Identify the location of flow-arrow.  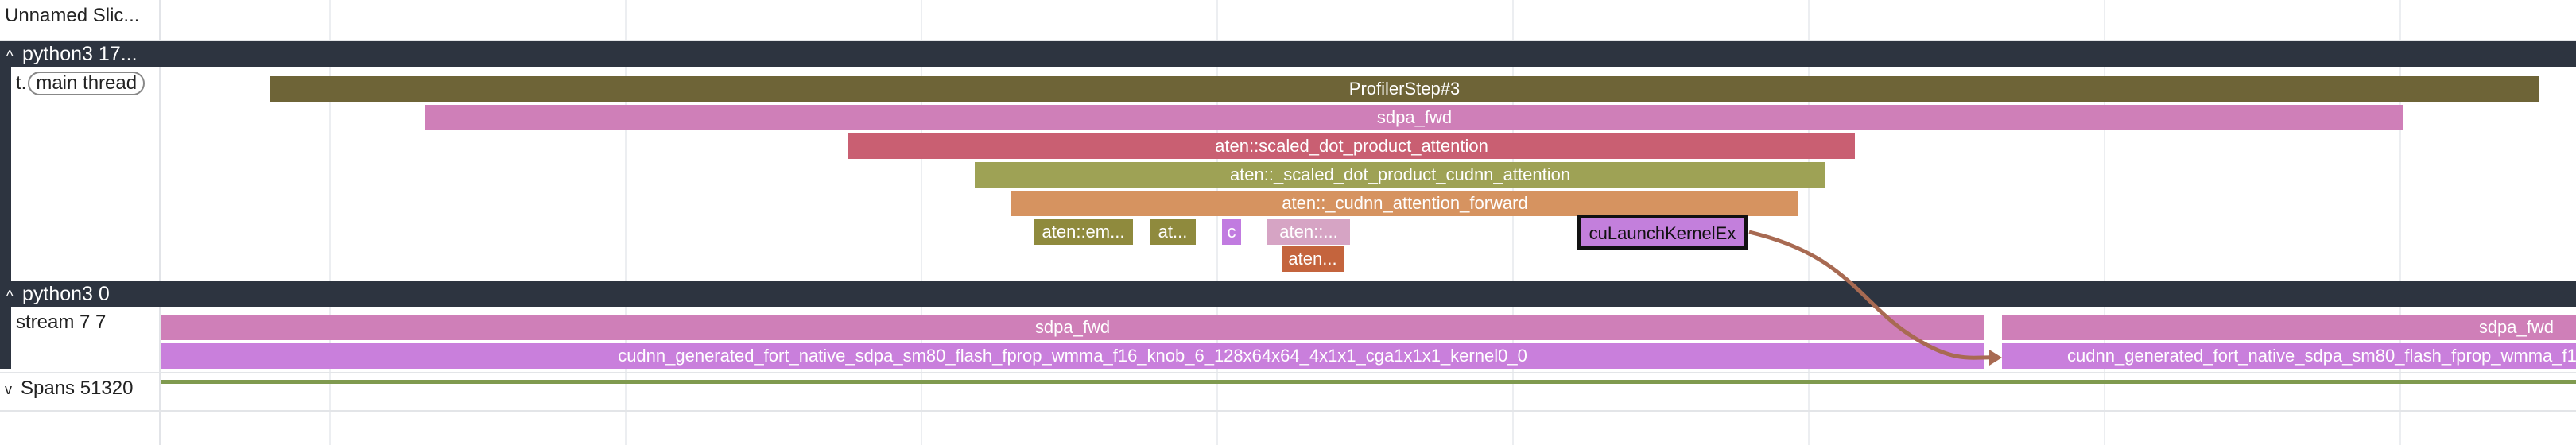
(1875, 298).